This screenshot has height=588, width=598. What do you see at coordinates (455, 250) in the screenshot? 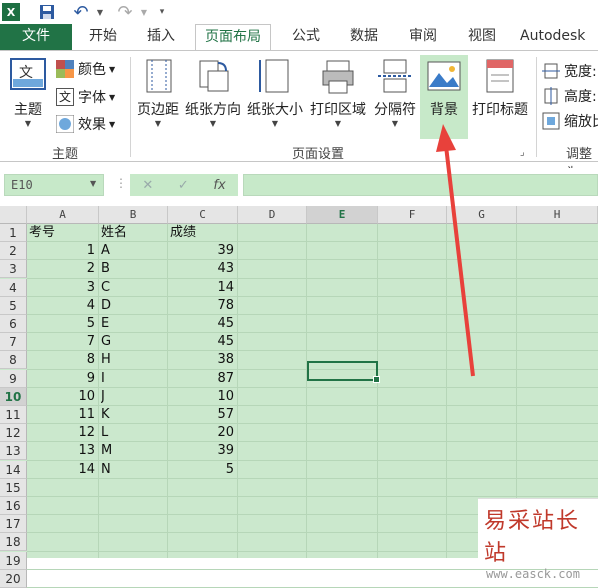
I see `annotation-arrow` at bounding box center [455, 250].